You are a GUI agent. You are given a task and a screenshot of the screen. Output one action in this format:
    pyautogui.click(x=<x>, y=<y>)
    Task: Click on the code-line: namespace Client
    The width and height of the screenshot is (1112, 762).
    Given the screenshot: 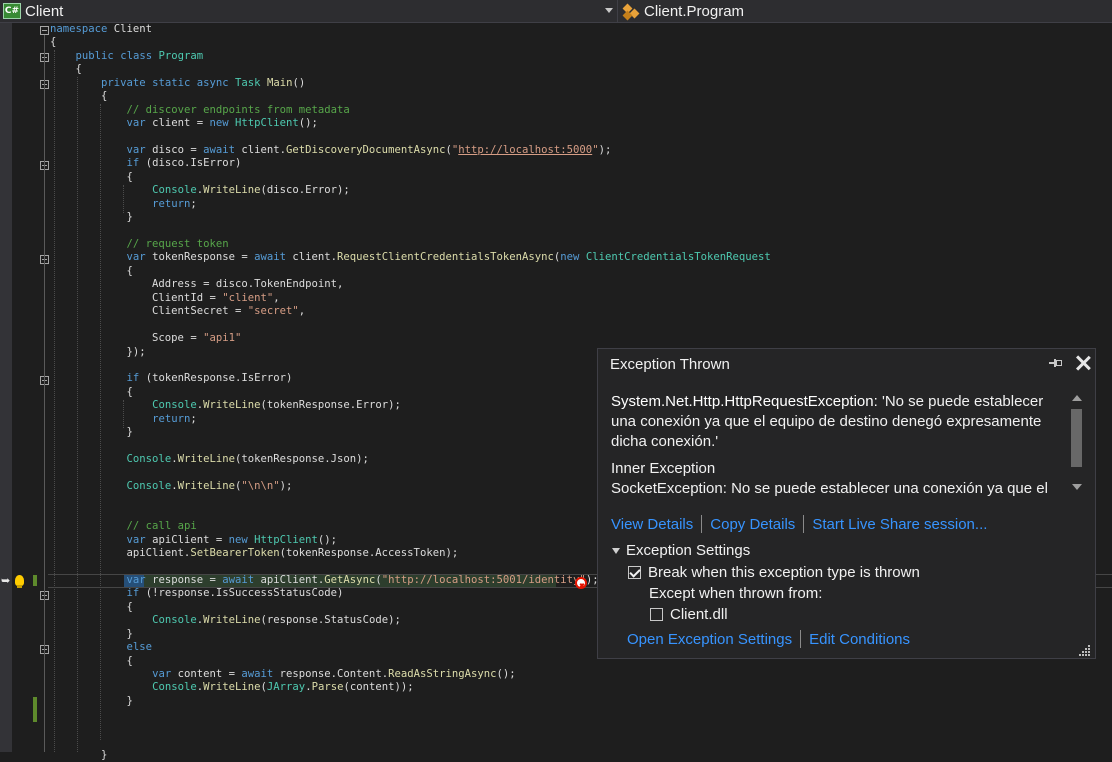 What is the action you would take?
    pyautogui.click(x=410, y=29)
    